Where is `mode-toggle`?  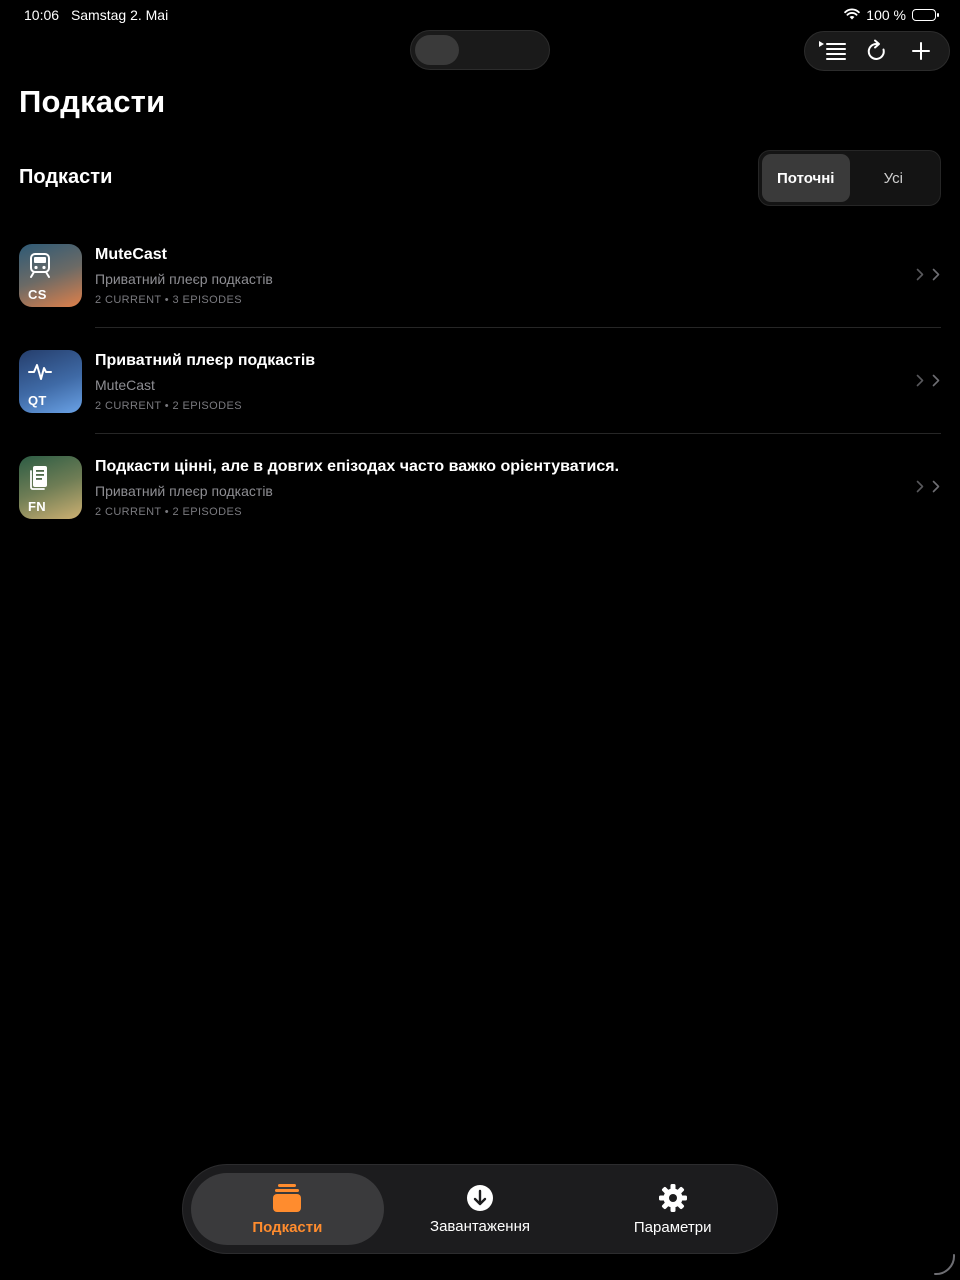
mode-toggle is located at coordinates (480, 50).